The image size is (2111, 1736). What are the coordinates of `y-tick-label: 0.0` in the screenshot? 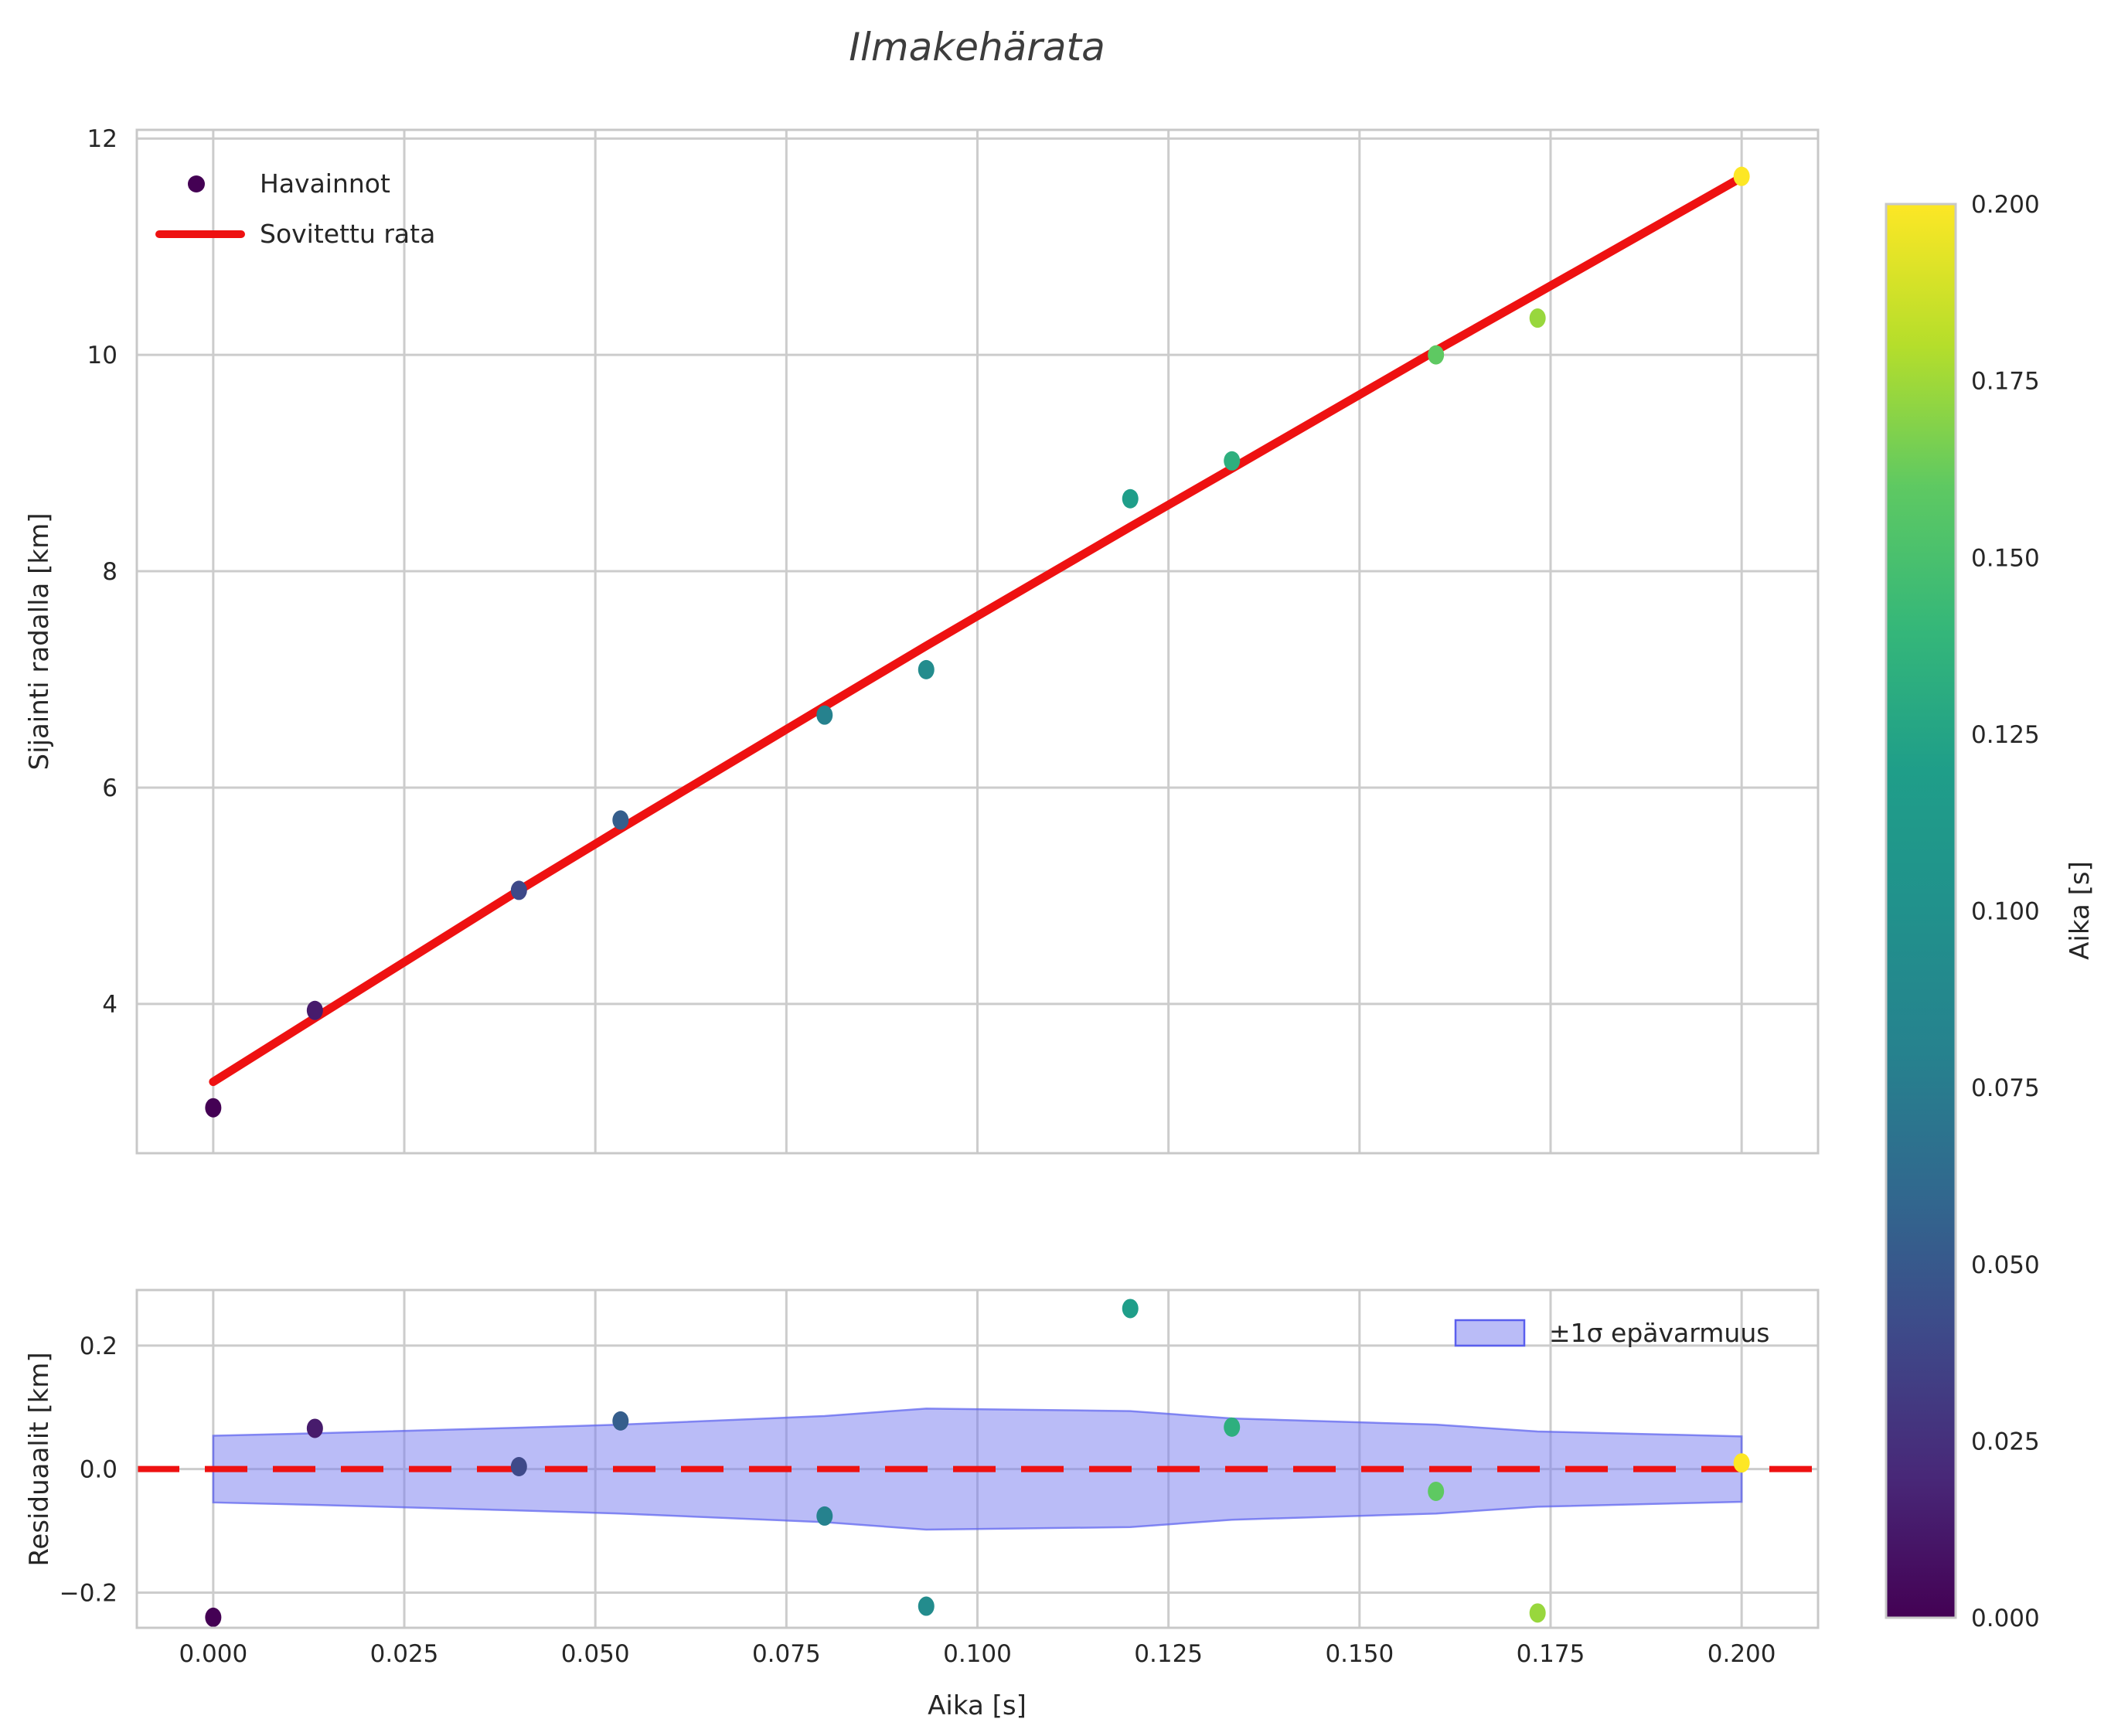 It's located at (98, 1470).